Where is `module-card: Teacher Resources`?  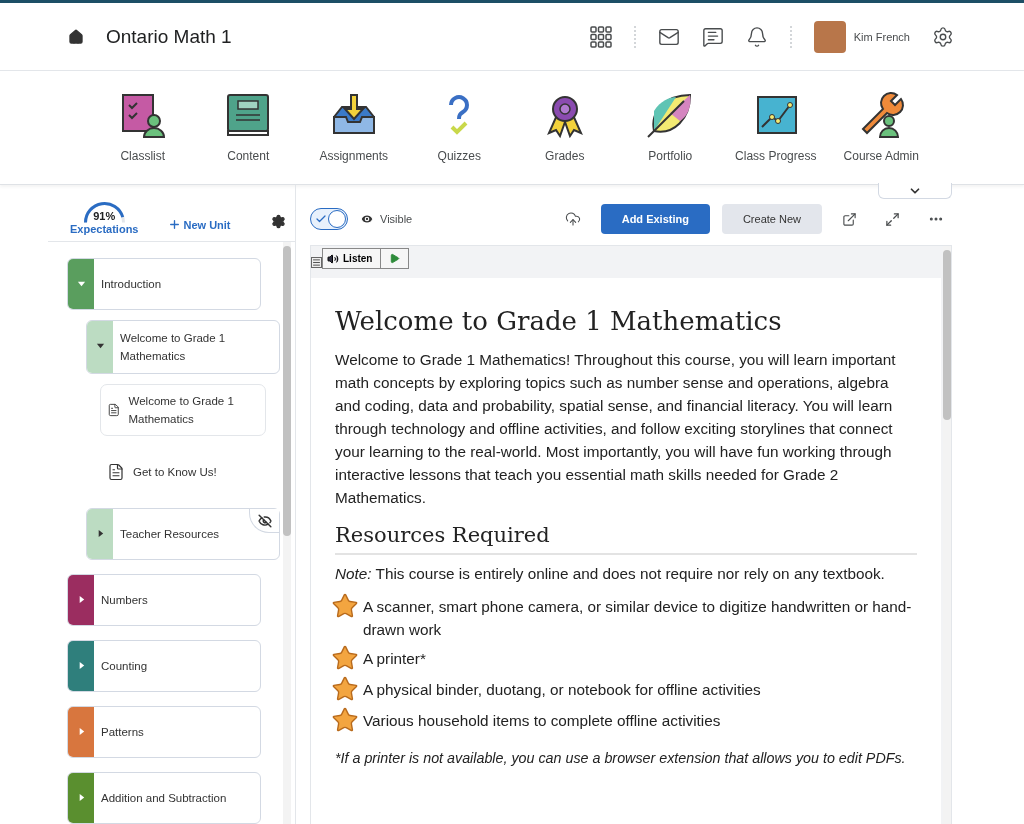 module-card: Teacher Resources is located at coordinates (183, 534).